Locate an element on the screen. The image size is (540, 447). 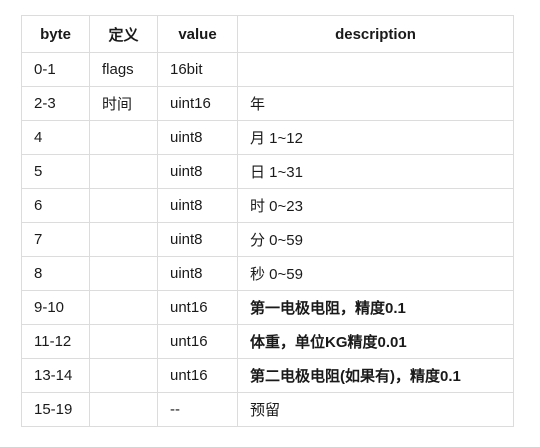
table-row: 6 uint8 时 0~23 is located at coordinates (267, 205).